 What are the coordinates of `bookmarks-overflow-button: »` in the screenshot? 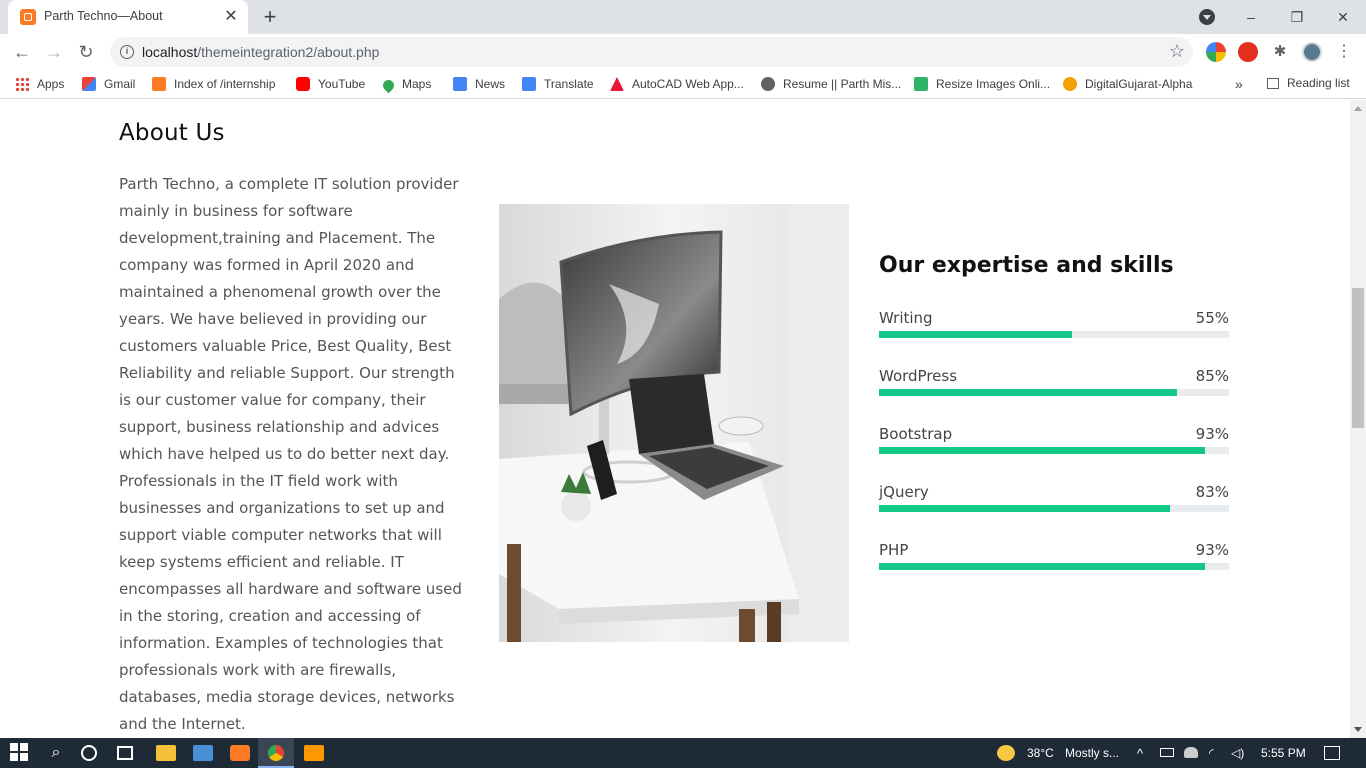 It's located at (1239, 85).